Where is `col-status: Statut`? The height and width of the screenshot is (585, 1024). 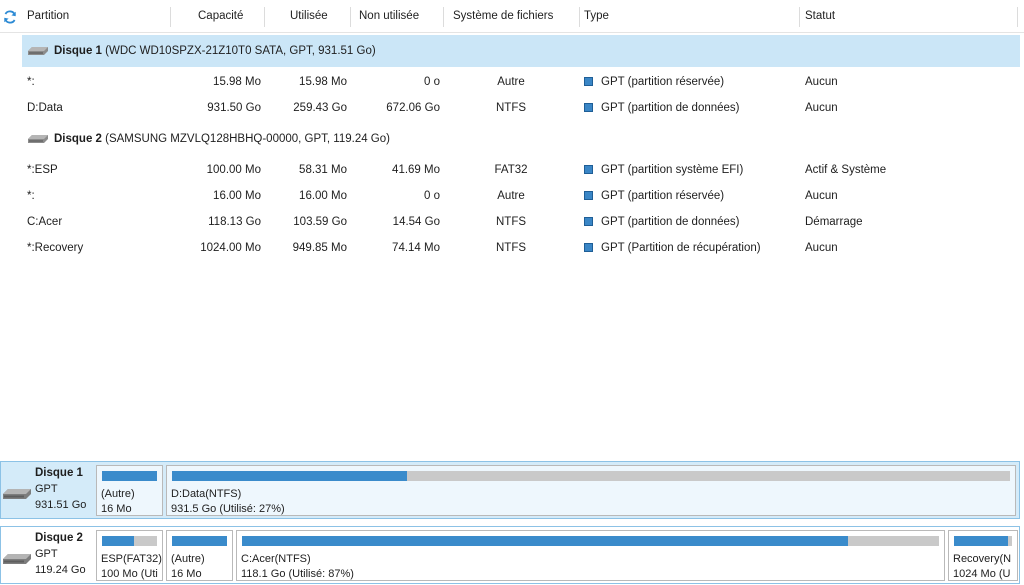 col-status: Statut is located at coordinates (820, 16).